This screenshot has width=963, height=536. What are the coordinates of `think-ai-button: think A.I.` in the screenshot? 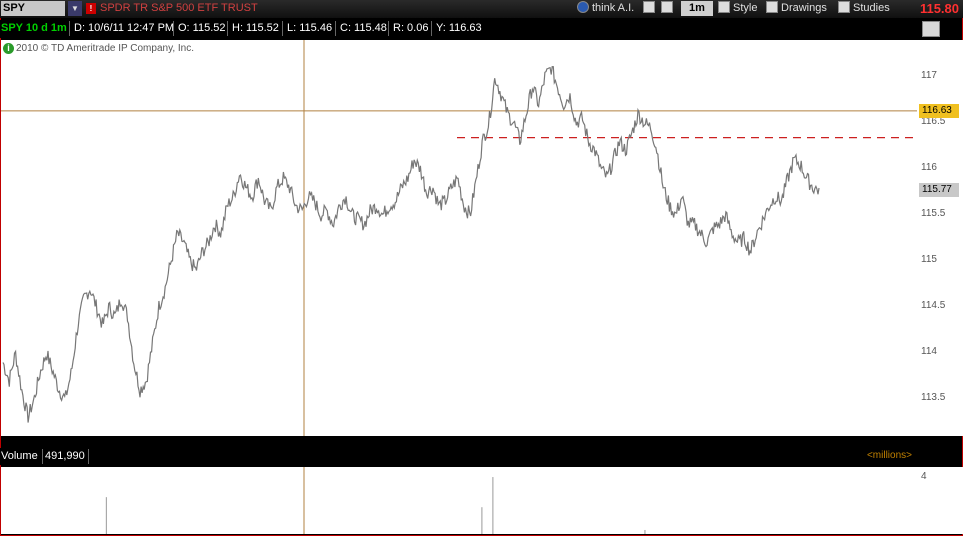 It's located at (605, 8).